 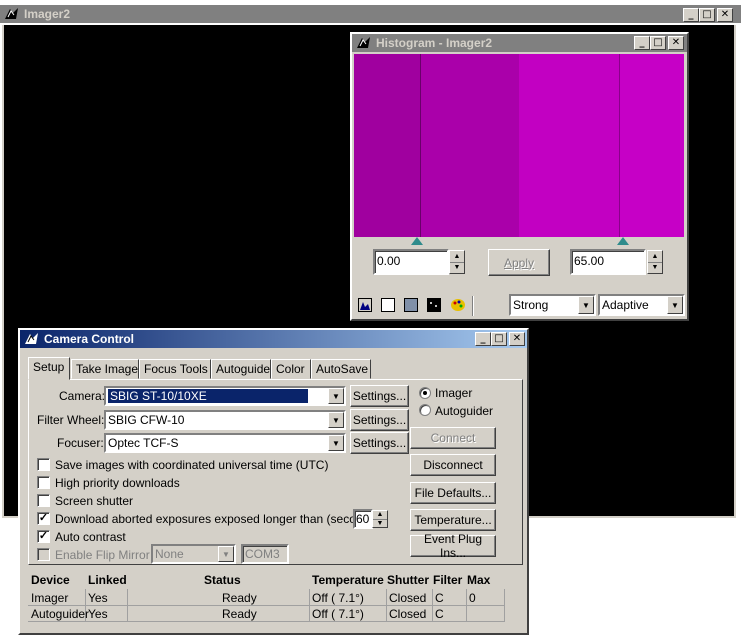 What do you see at coordinates (519, 145) in the screenshot?
I see `histogram-plot` at bounding box center [519, 145].